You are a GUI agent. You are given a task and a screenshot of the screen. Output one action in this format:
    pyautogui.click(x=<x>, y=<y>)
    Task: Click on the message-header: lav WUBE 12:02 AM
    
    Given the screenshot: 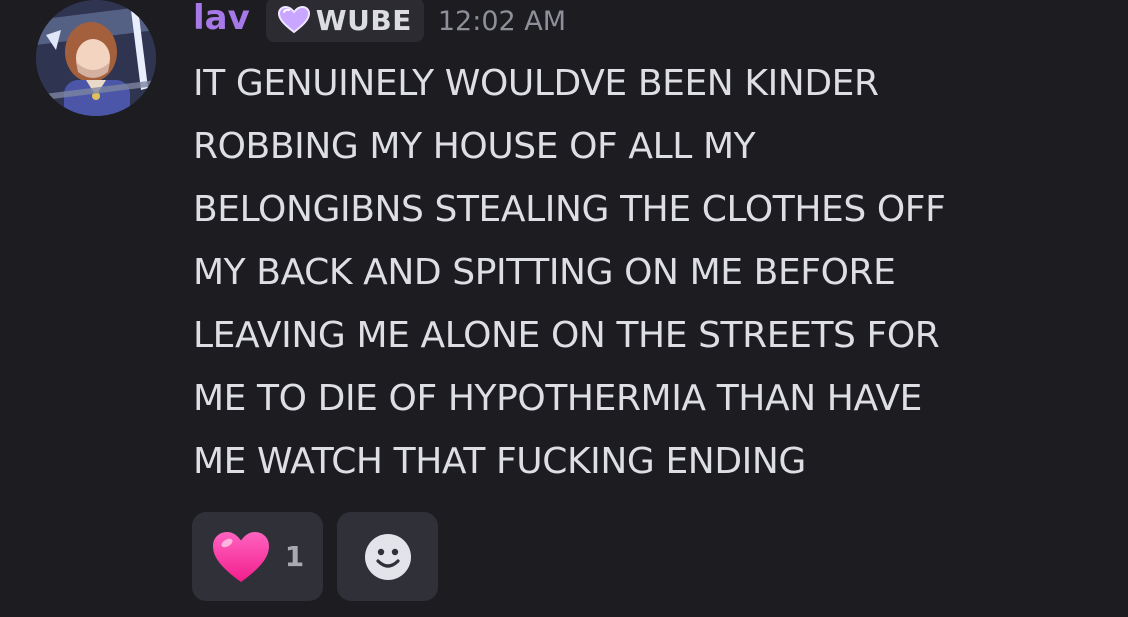 What is the action you would take?
    pyautogui.click(x=379, y=22)
    